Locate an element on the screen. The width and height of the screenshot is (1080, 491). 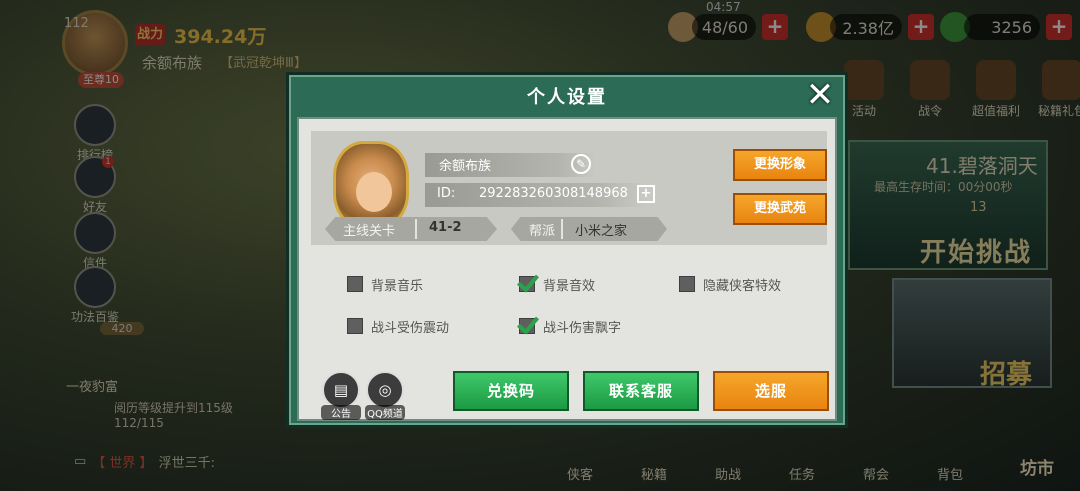
id-label: ID: is located at coordinates (446, 193).